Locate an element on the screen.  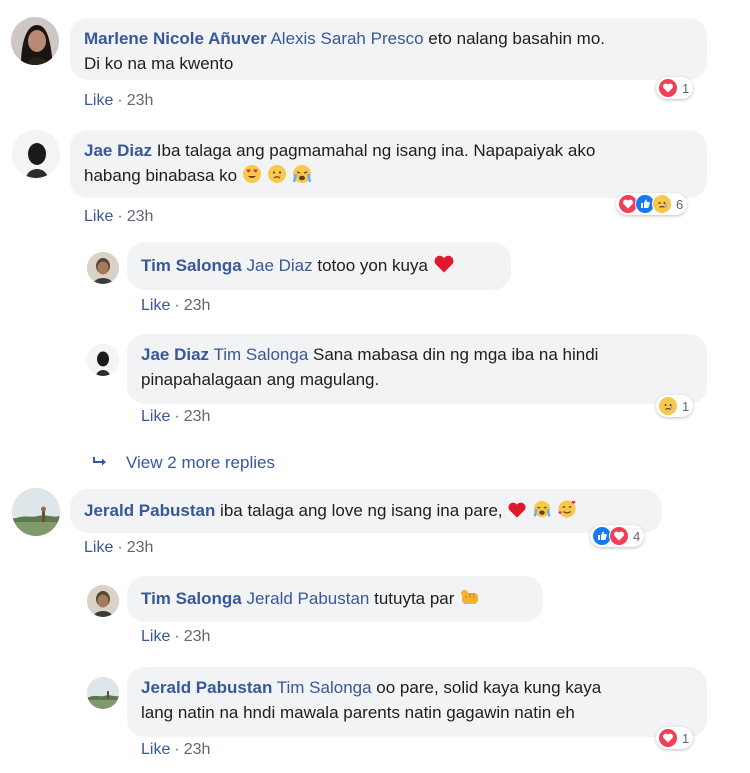
comment-text: eto nalang basahin mo. is located at coordinates (514, 38).